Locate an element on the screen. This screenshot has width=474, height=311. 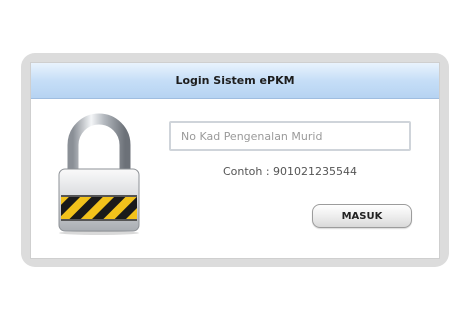
title-bar: Login Sistem ePKM is located at coordinates (235, 81).